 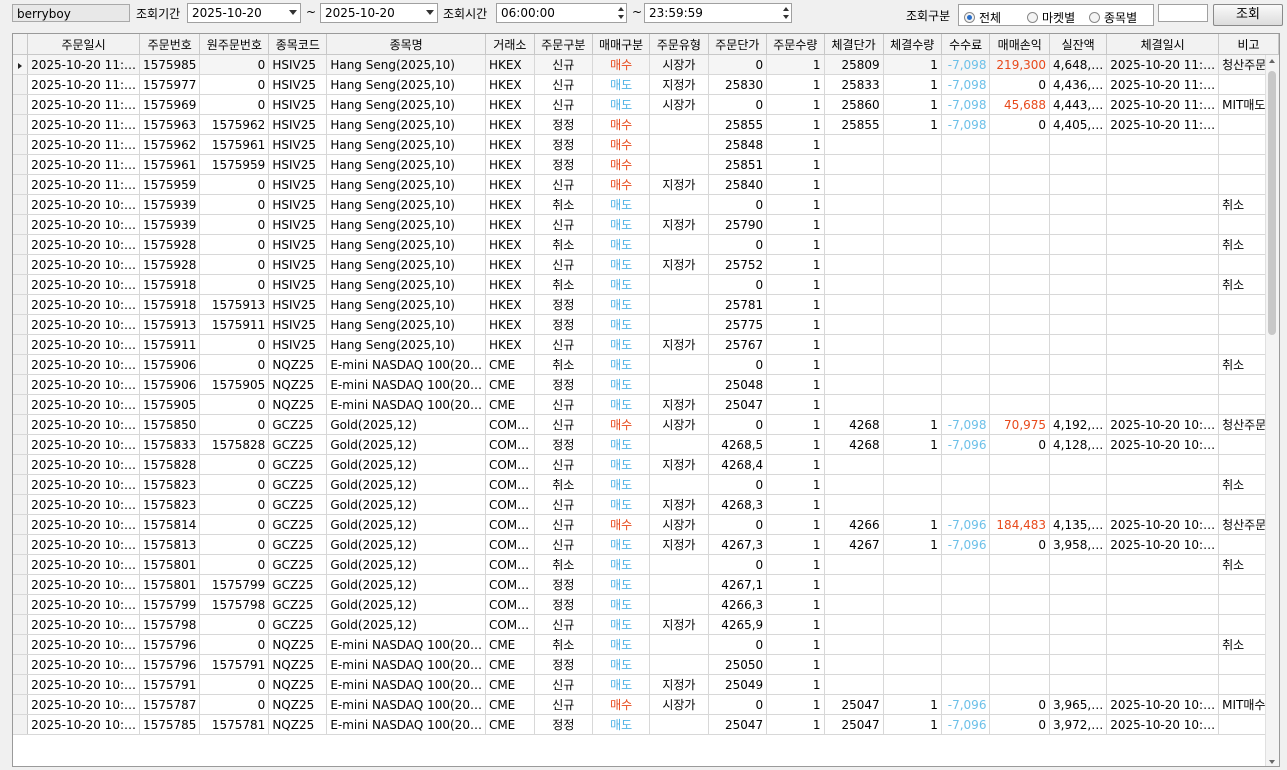 I want to click on account-field: berryboy, so click(x=71, y=13).